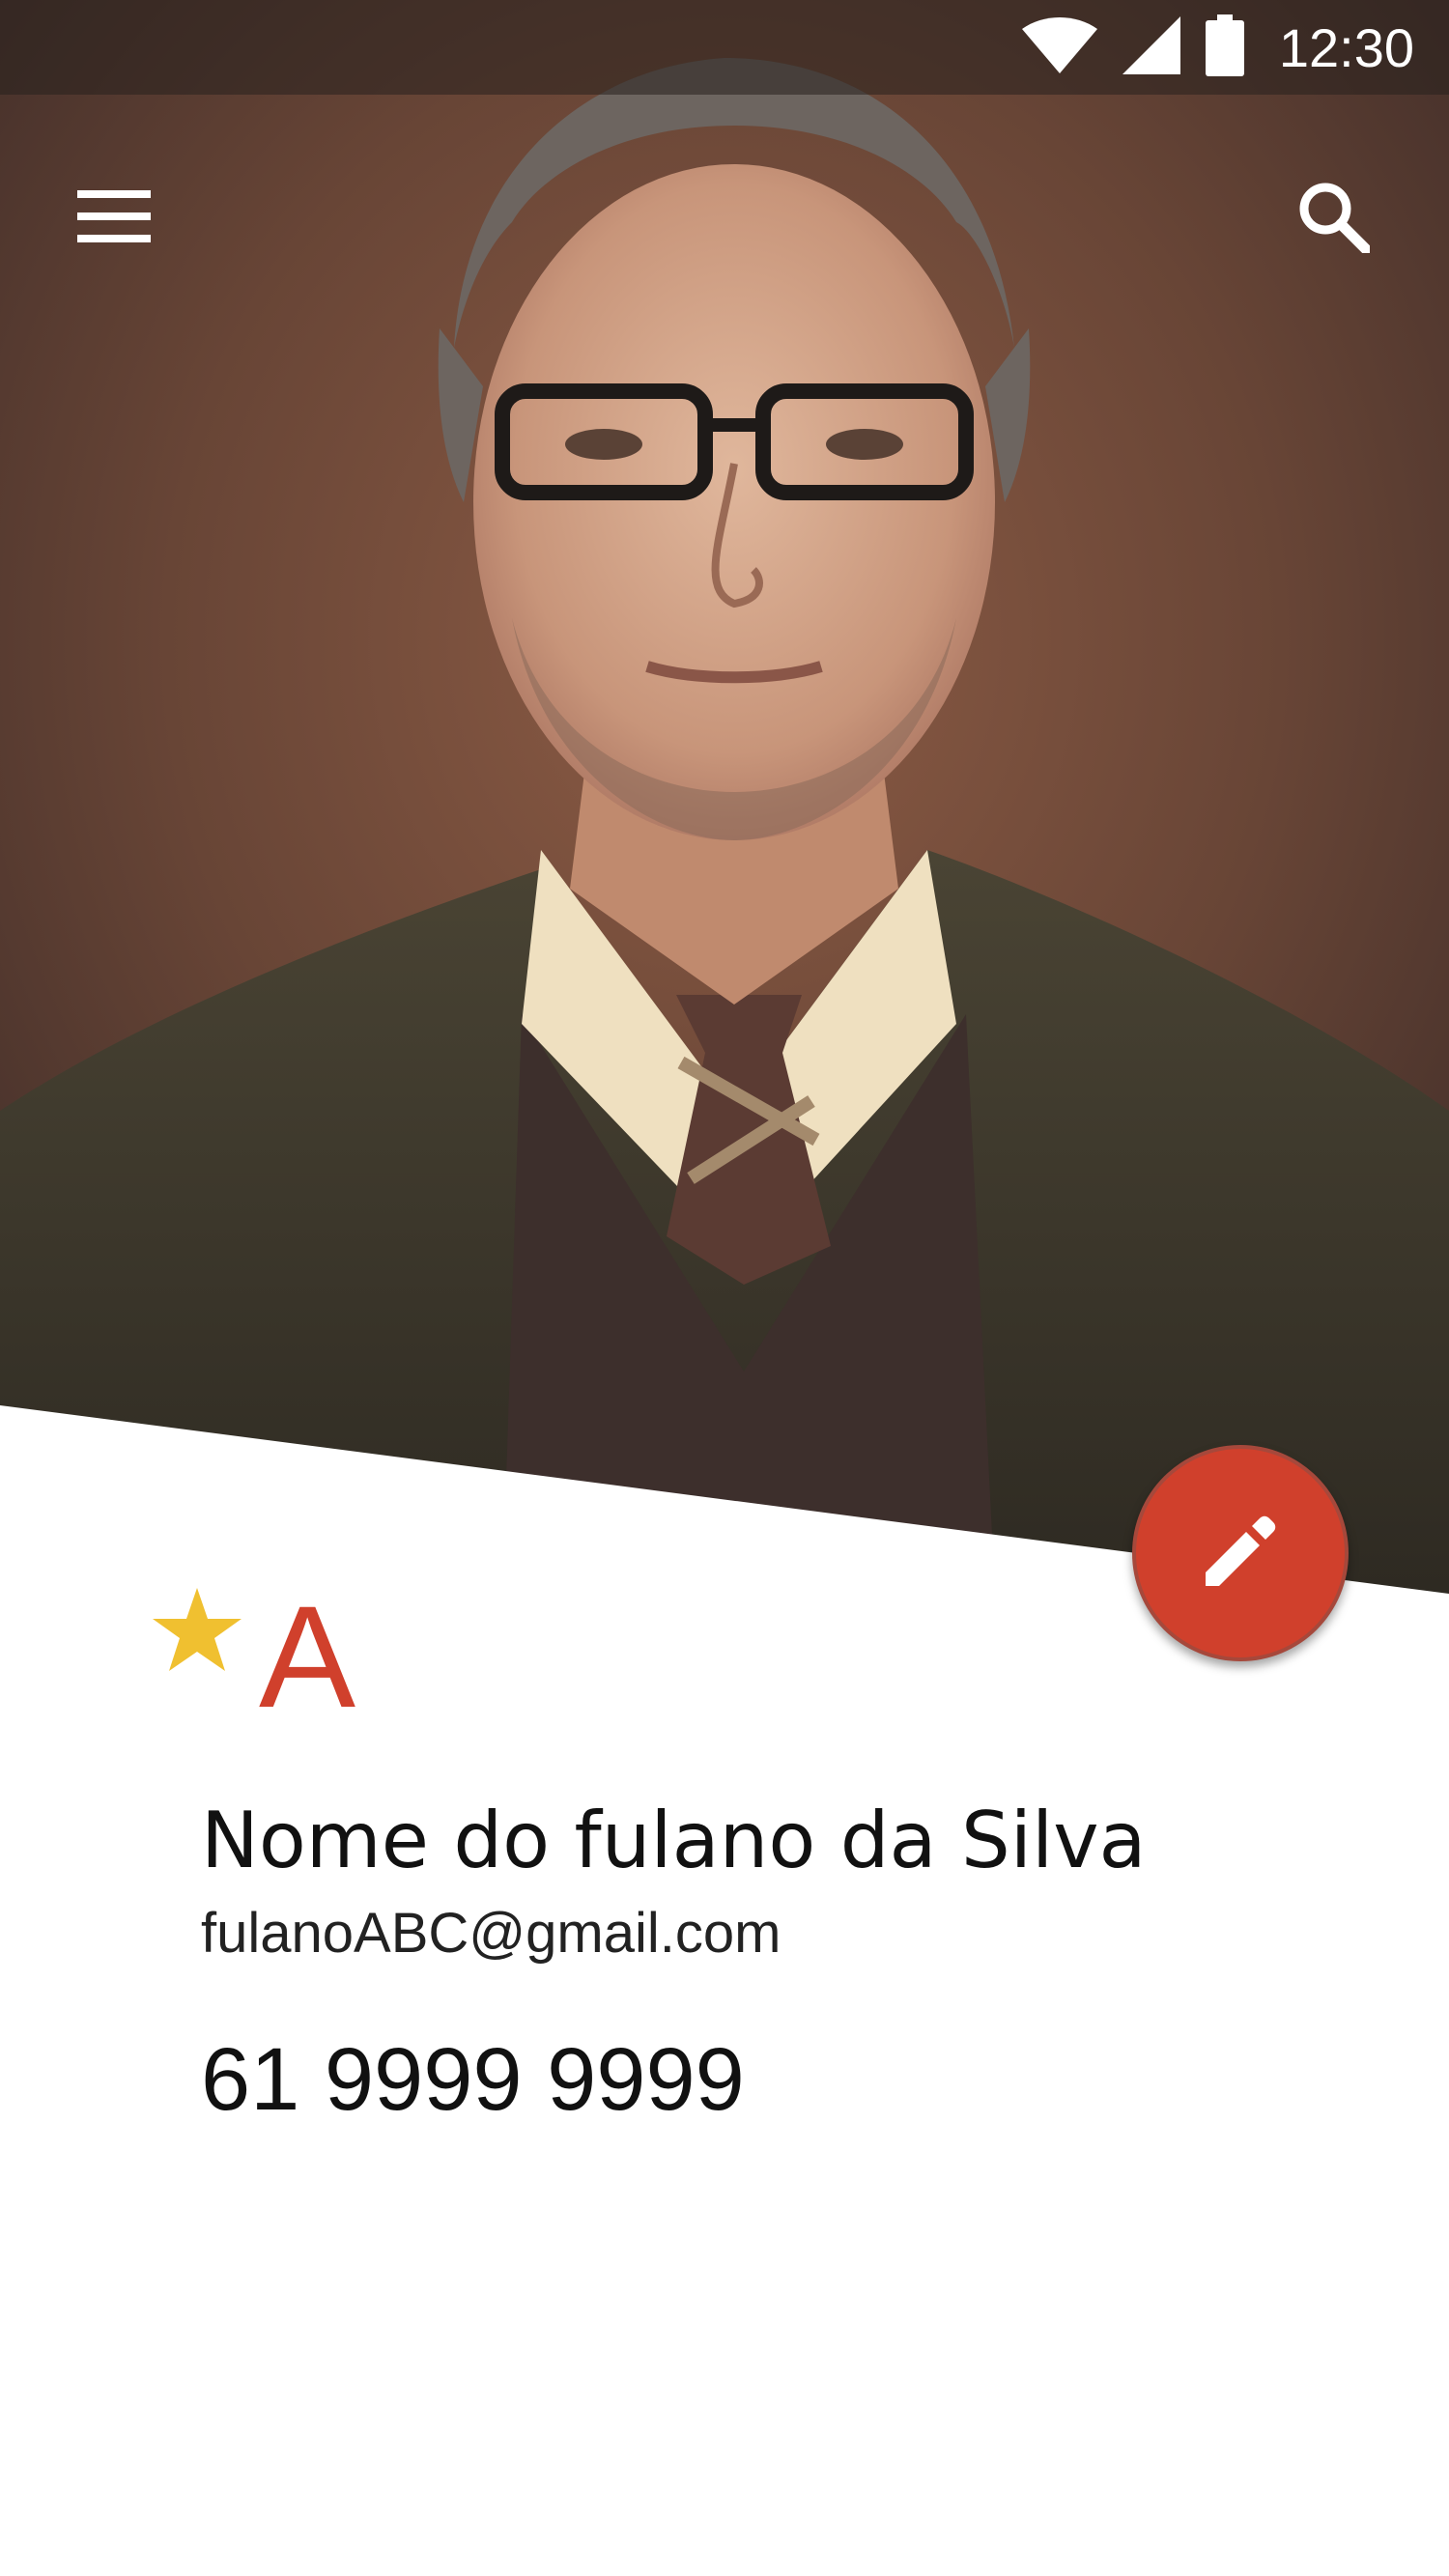 This screenshot has height=2576, width=1449. I want to click on edit-contact-button, so click(1240, 1553).